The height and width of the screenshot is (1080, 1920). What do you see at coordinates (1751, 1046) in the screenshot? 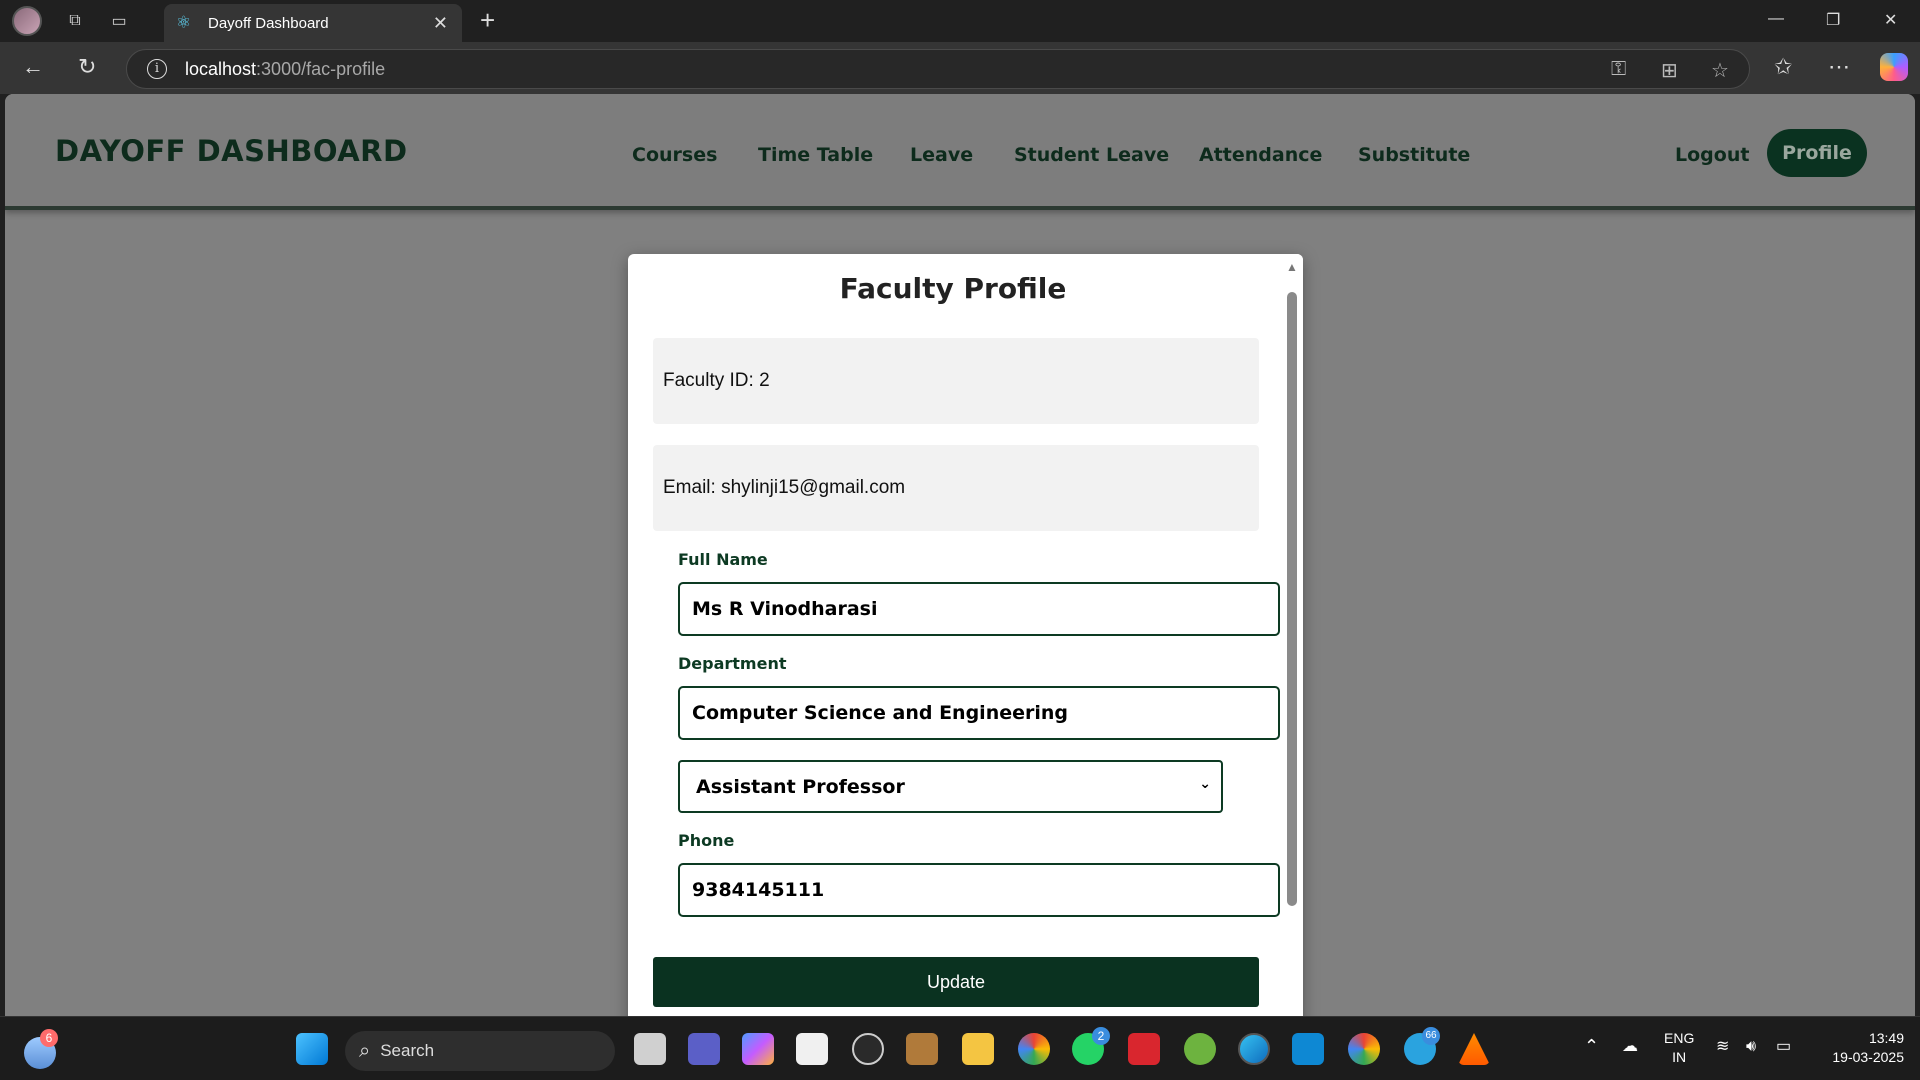
I see `volume-icon: 🔊︎` at bounding box center [1751, 1046].